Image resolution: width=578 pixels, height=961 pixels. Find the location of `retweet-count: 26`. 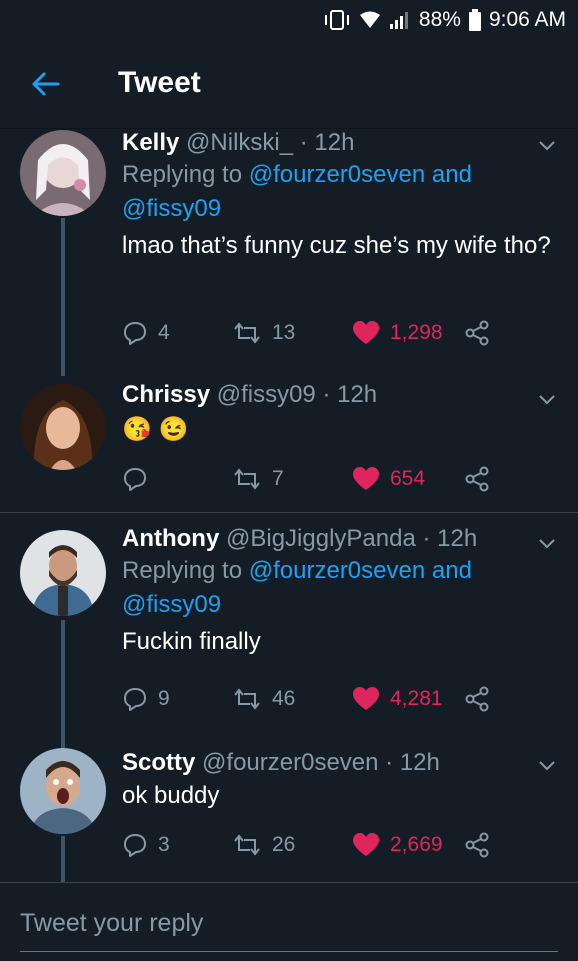

retweet-count: 26 is located at coordinates (284, 844).